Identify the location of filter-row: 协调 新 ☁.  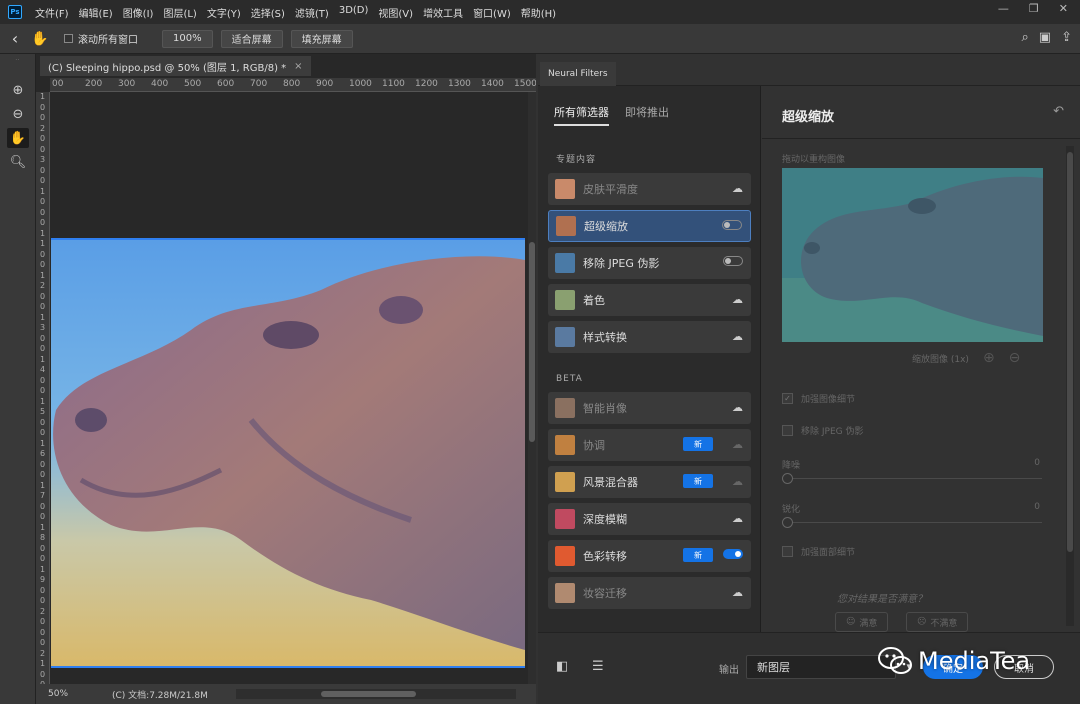
(649, 445).